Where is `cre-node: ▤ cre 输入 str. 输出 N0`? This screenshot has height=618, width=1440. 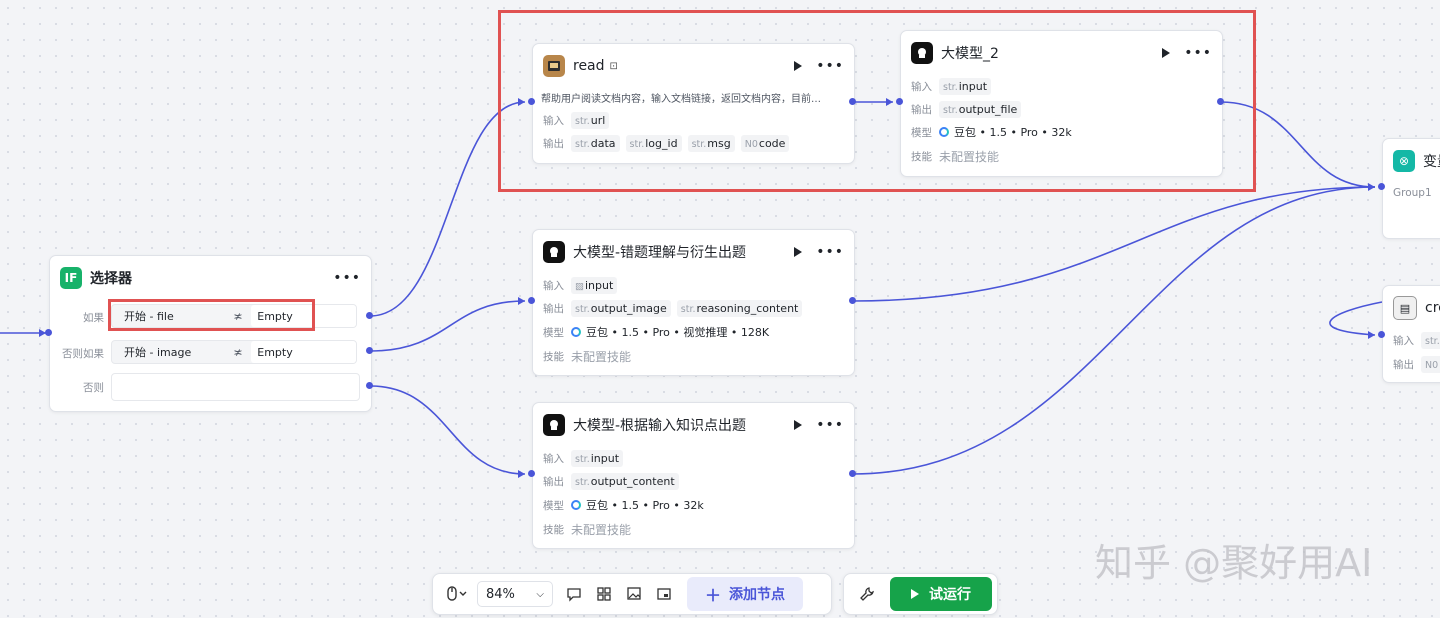 cre-node: ▤ cre 输入 str. 输出 N0 is located at coordinates (1411, 334).